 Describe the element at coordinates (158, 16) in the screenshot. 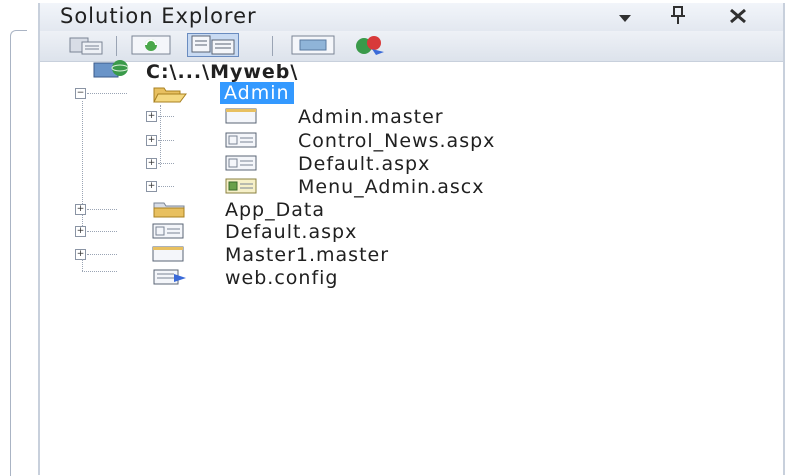

I see `panel-title: Solution Explorer` at that location.